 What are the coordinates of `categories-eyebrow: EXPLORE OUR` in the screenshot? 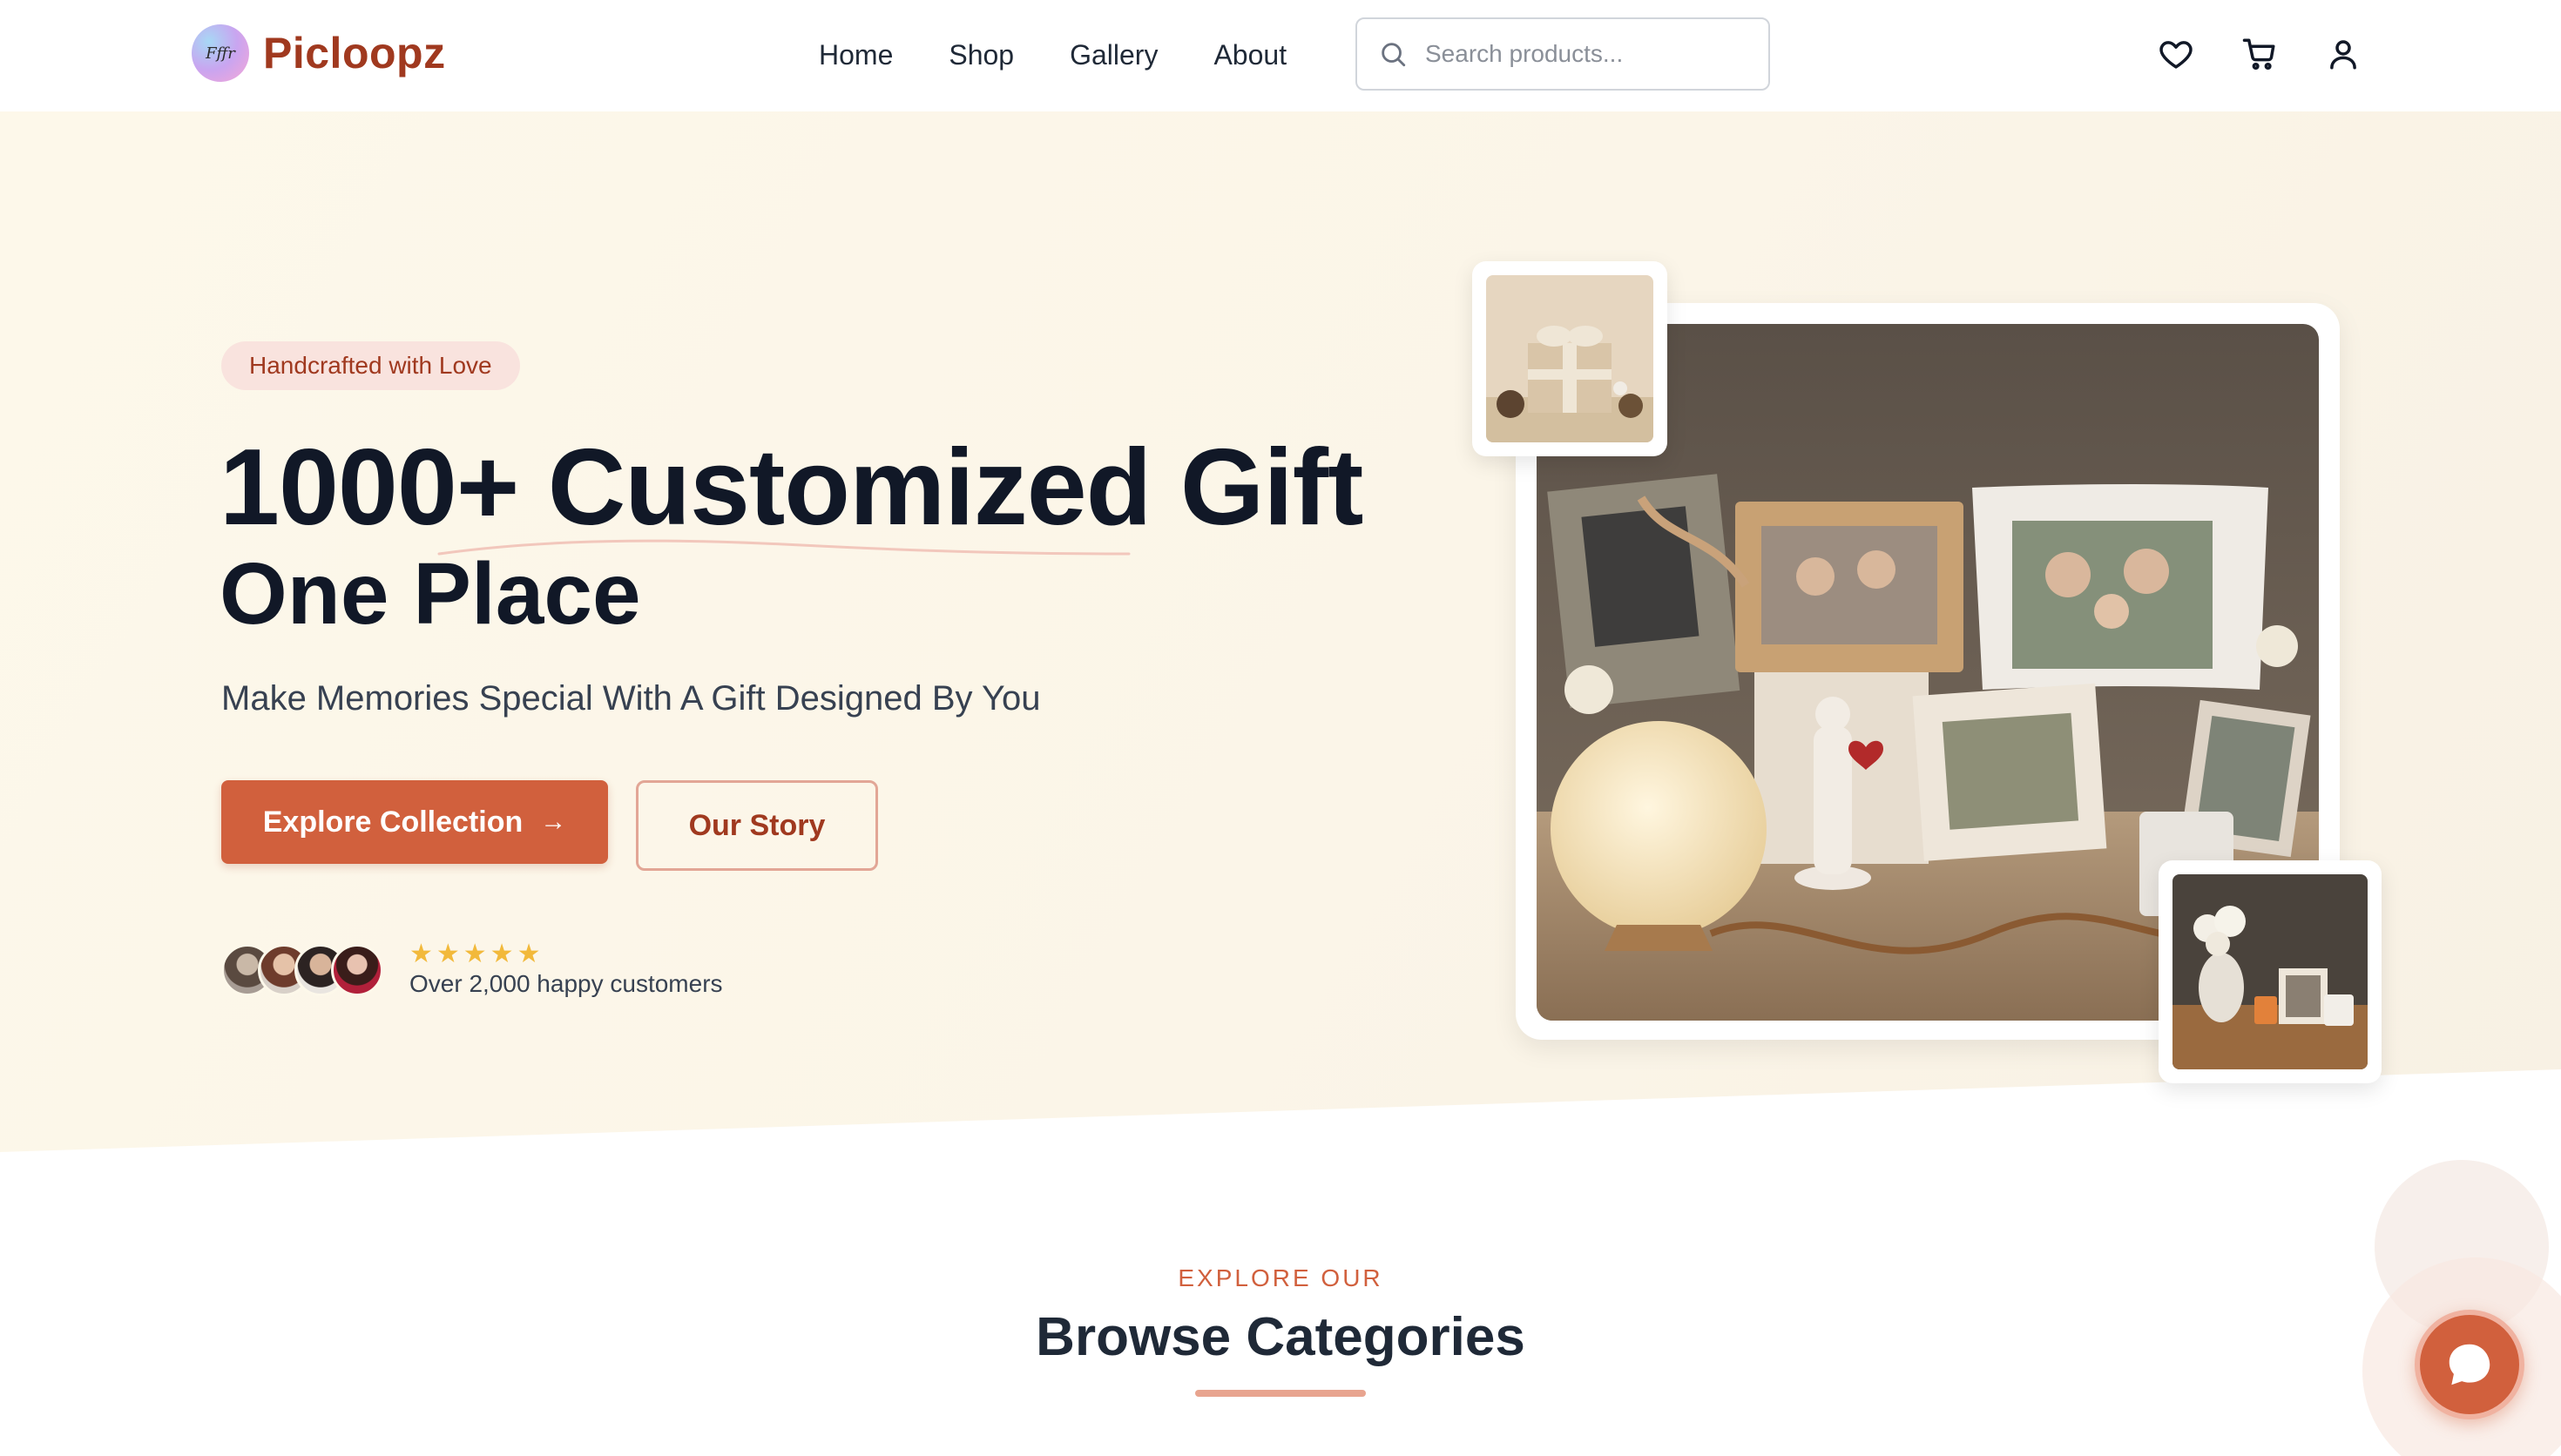 It's located at (1280, 1277).